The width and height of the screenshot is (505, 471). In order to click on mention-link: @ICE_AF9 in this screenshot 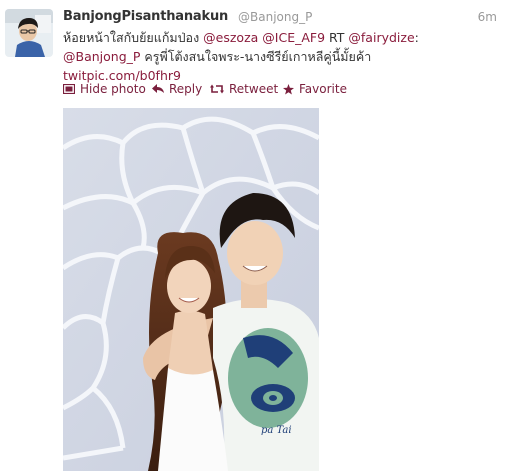, I will do `click(293, 37)`.